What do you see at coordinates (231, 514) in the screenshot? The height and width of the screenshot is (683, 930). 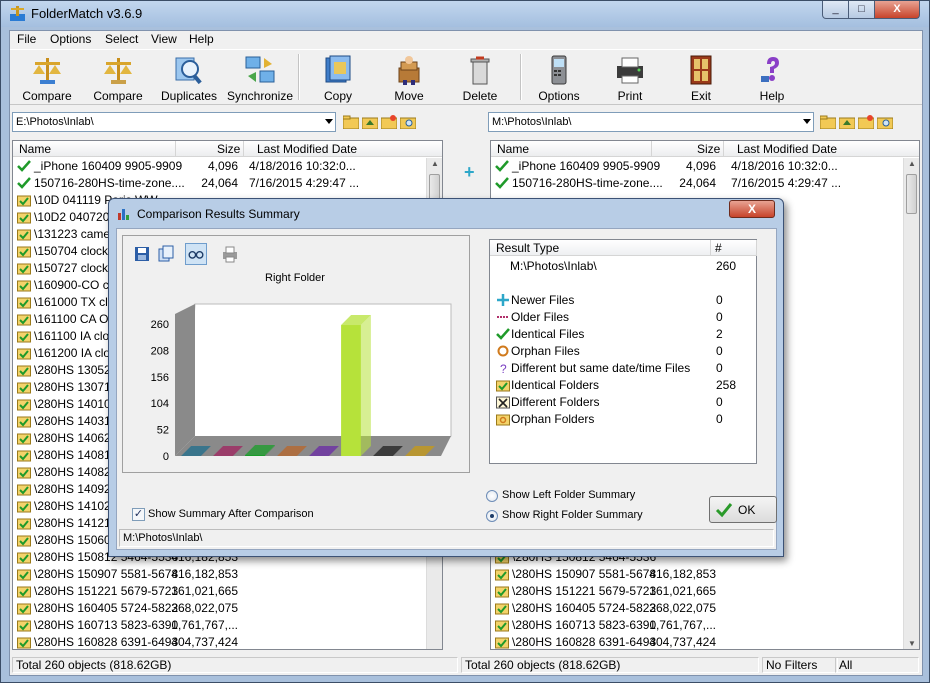 I see `show-summary-label: Show Summary After Comparison` at bounding box center [231, 514].